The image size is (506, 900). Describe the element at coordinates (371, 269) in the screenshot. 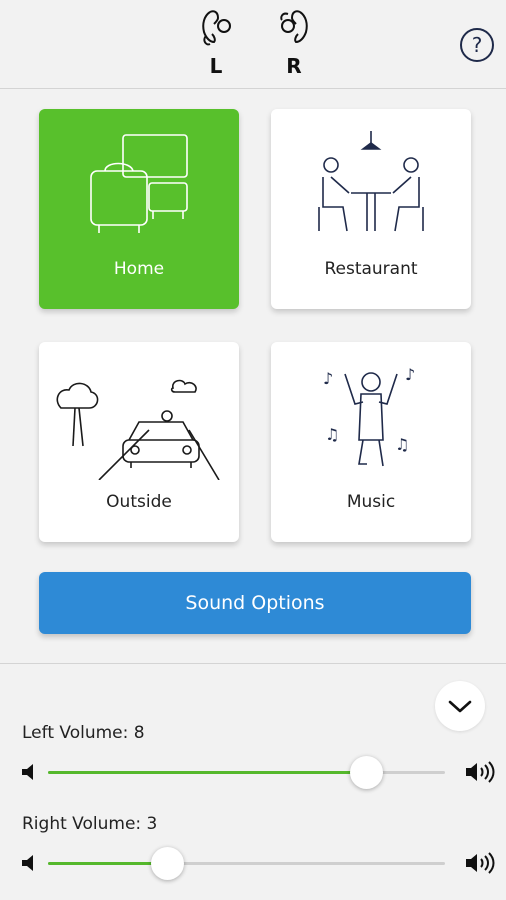

I see `program-label: Restaurant` at that location.